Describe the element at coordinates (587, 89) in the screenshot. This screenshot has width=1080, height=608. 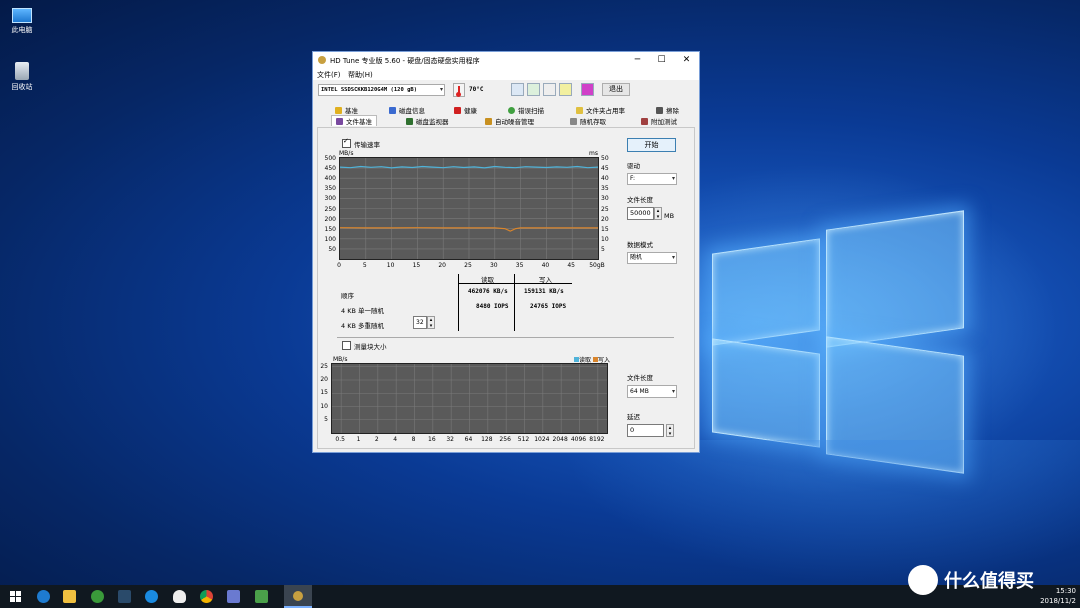
I see `save-icon` at that location.